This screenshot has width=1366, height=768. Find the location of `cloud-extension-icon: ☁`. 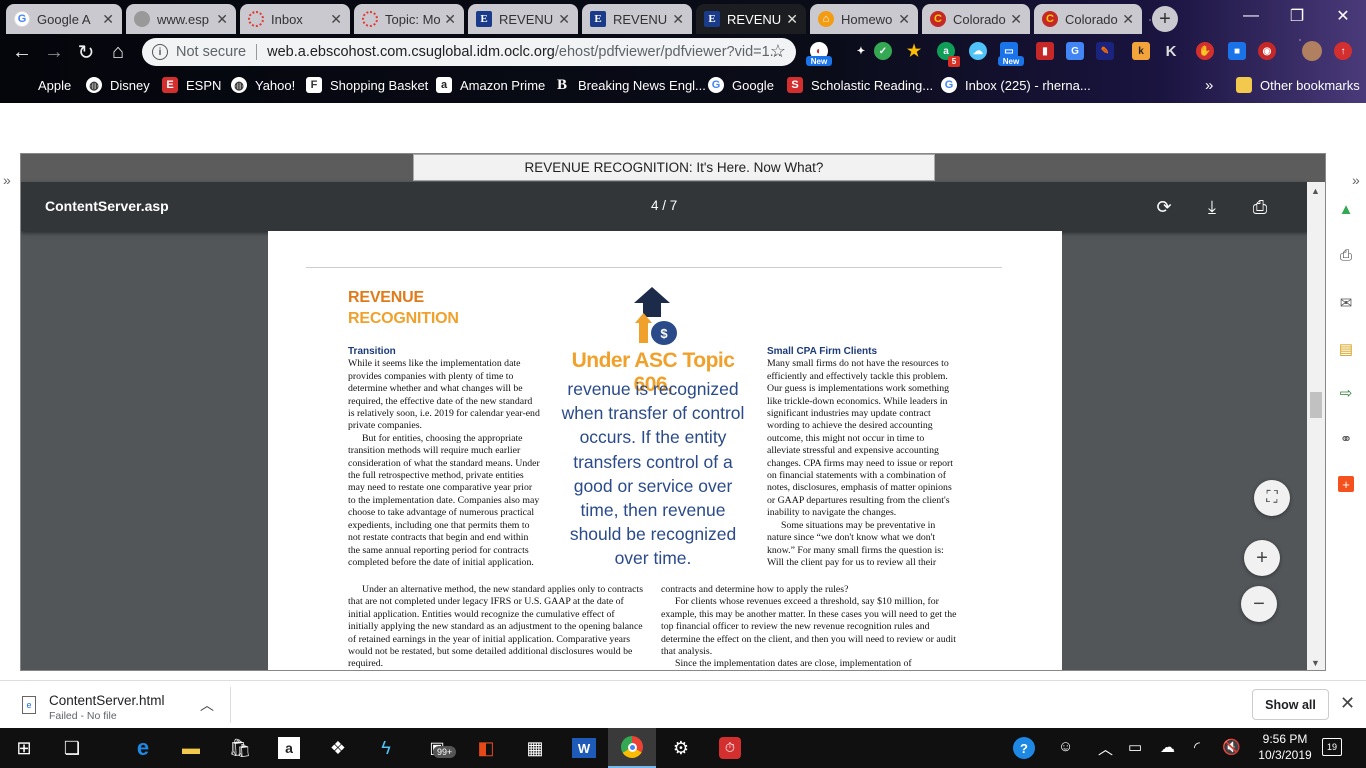

cloud-extension-icon: ☁ is located at coordinates (978, 51).